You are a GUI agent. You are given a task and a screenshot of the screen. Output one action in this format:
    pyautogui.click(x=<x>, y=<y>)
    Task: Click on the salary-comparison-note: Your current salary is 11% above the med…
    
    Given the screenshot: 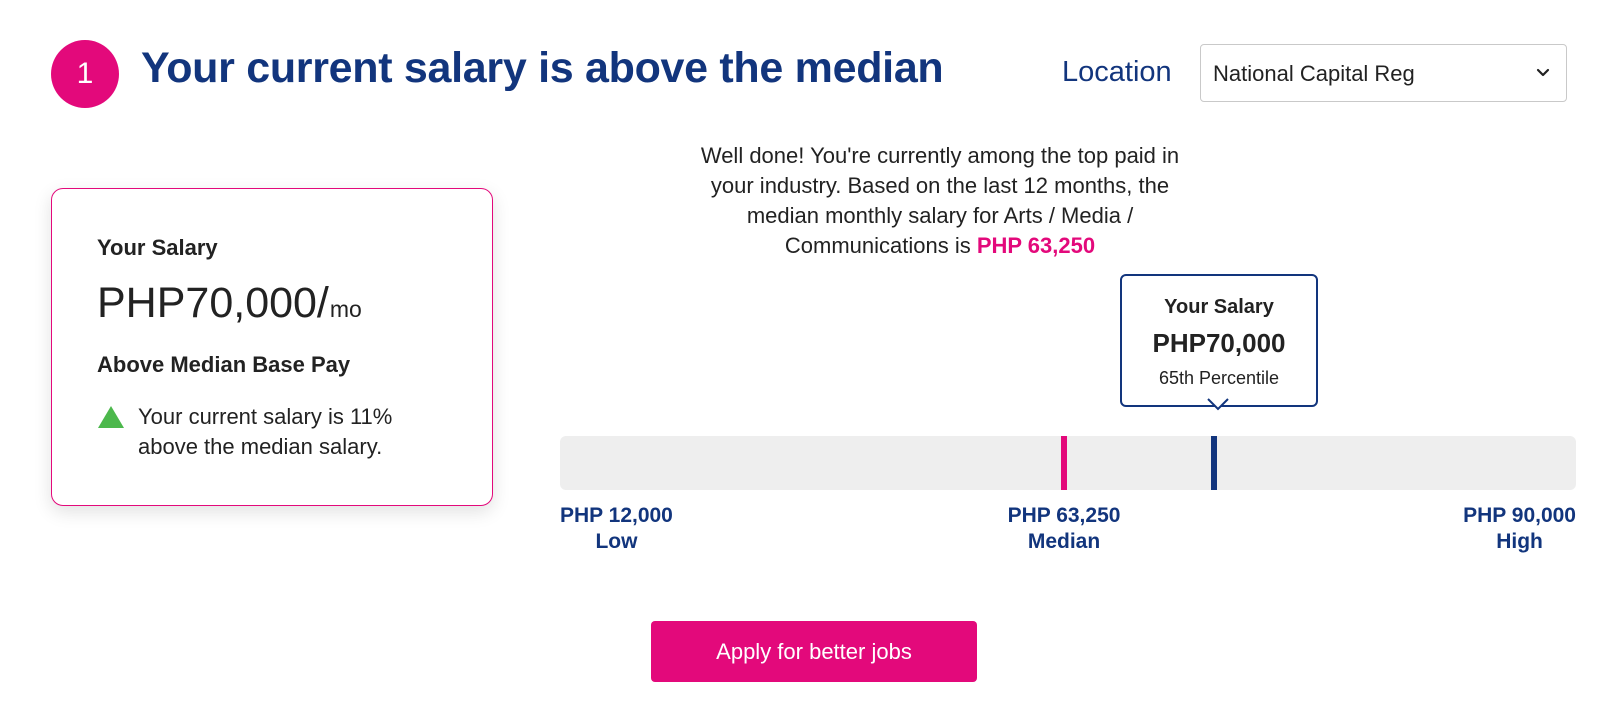 What is the action you would take?
    pyautogui.click(x=265, y=431)
    